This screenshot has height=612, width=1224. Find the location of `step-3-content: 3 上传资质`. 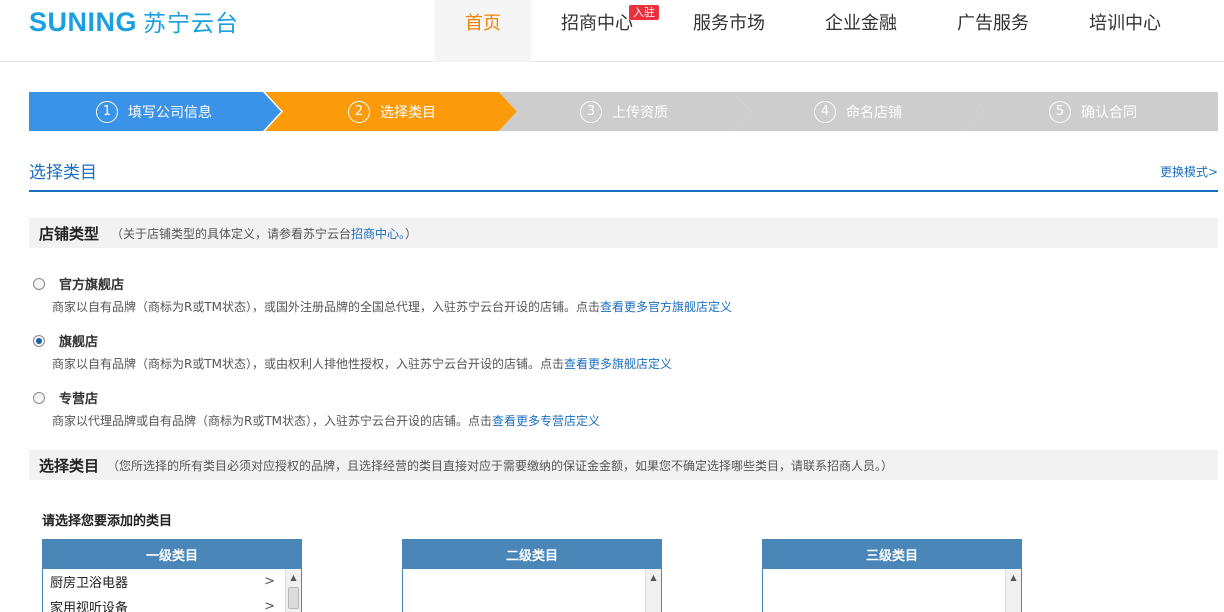

step-3-content: 3 上传资质 is located at coordinates (624, 111).